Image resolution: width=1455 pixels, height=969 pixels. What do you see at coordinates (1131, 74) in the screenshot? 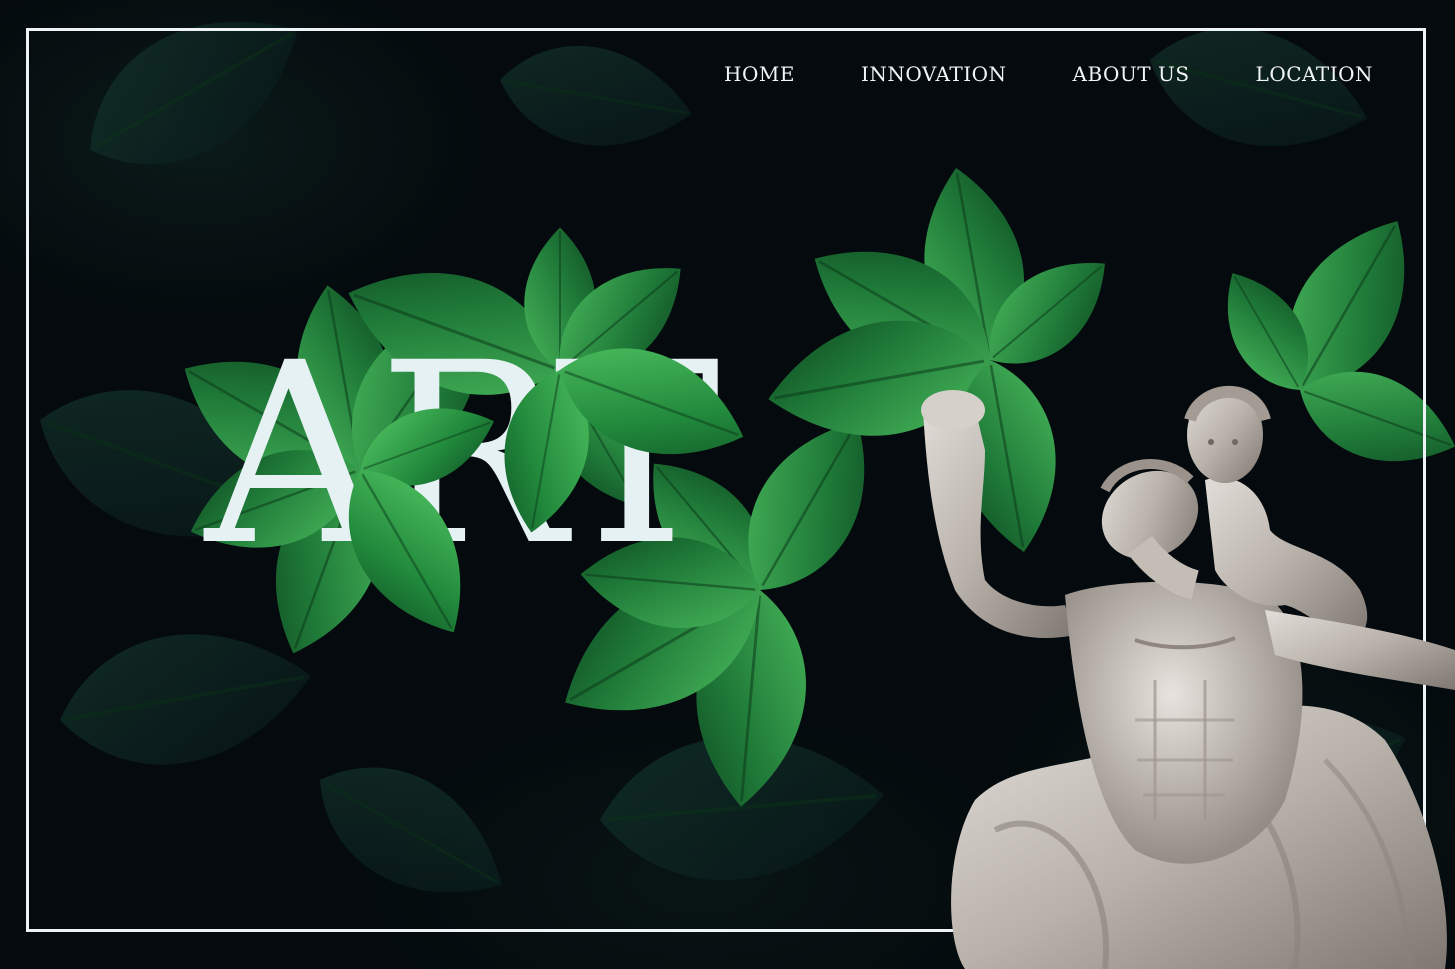
I see `nav-about-us-link: ABOUT US` at bounding box center [1131, 74].